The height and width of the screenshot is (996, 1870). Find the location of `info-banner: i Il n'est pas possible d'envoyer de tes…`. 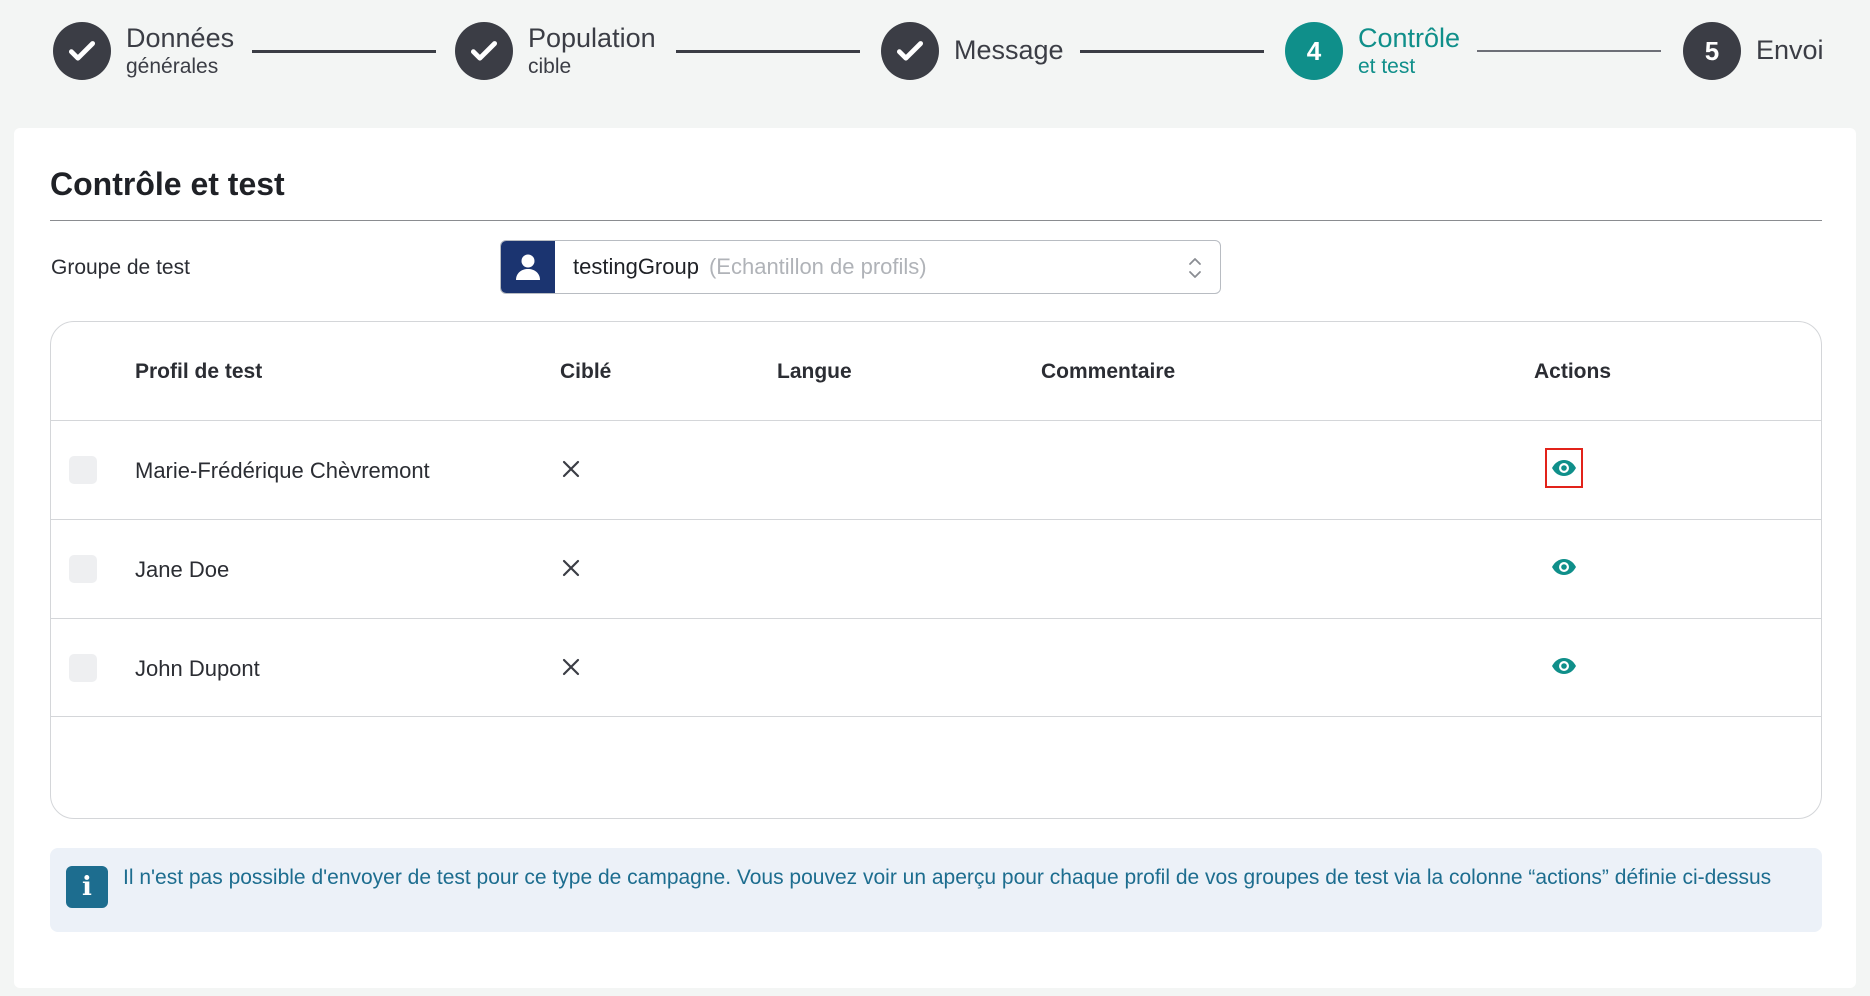

info-banner: i Il n'est pas possible d'envoyer de tes… is located at coordinates (936, 890).